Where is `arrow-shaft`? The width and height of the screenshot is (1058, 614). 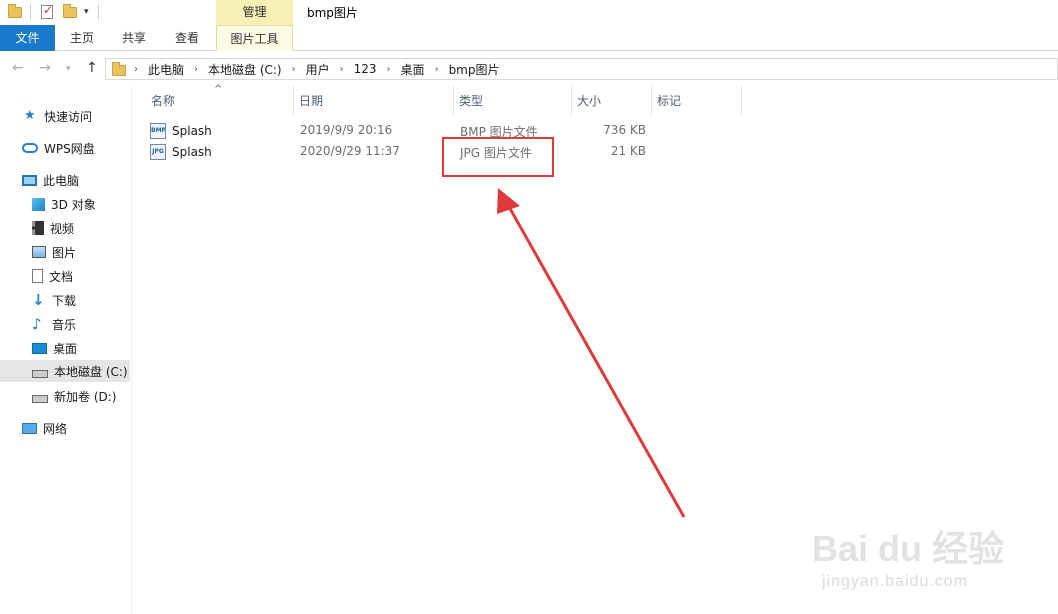
arrow-shaft is located at coordinates (596, 361).